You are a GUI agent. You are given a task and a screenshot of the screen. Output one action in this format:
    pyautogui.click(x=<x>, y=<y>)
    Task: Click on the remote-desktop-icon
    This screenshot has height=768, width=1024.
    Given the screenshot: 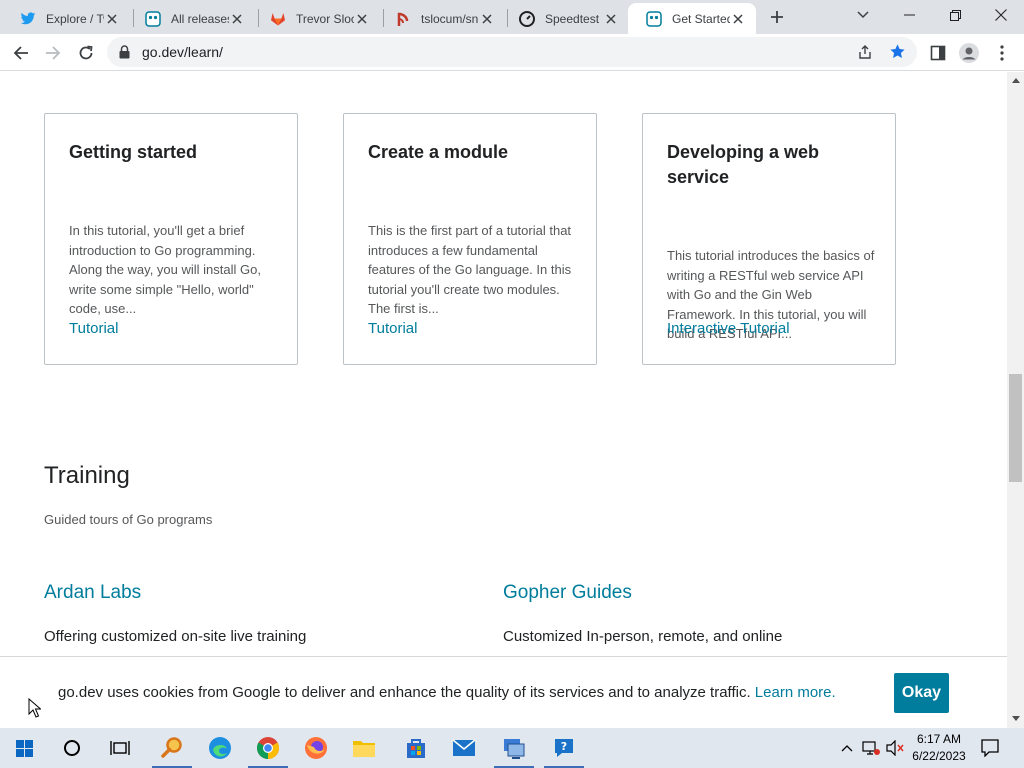 What is the action you would take?
    pyautogui.click(x=514, y=748)
    